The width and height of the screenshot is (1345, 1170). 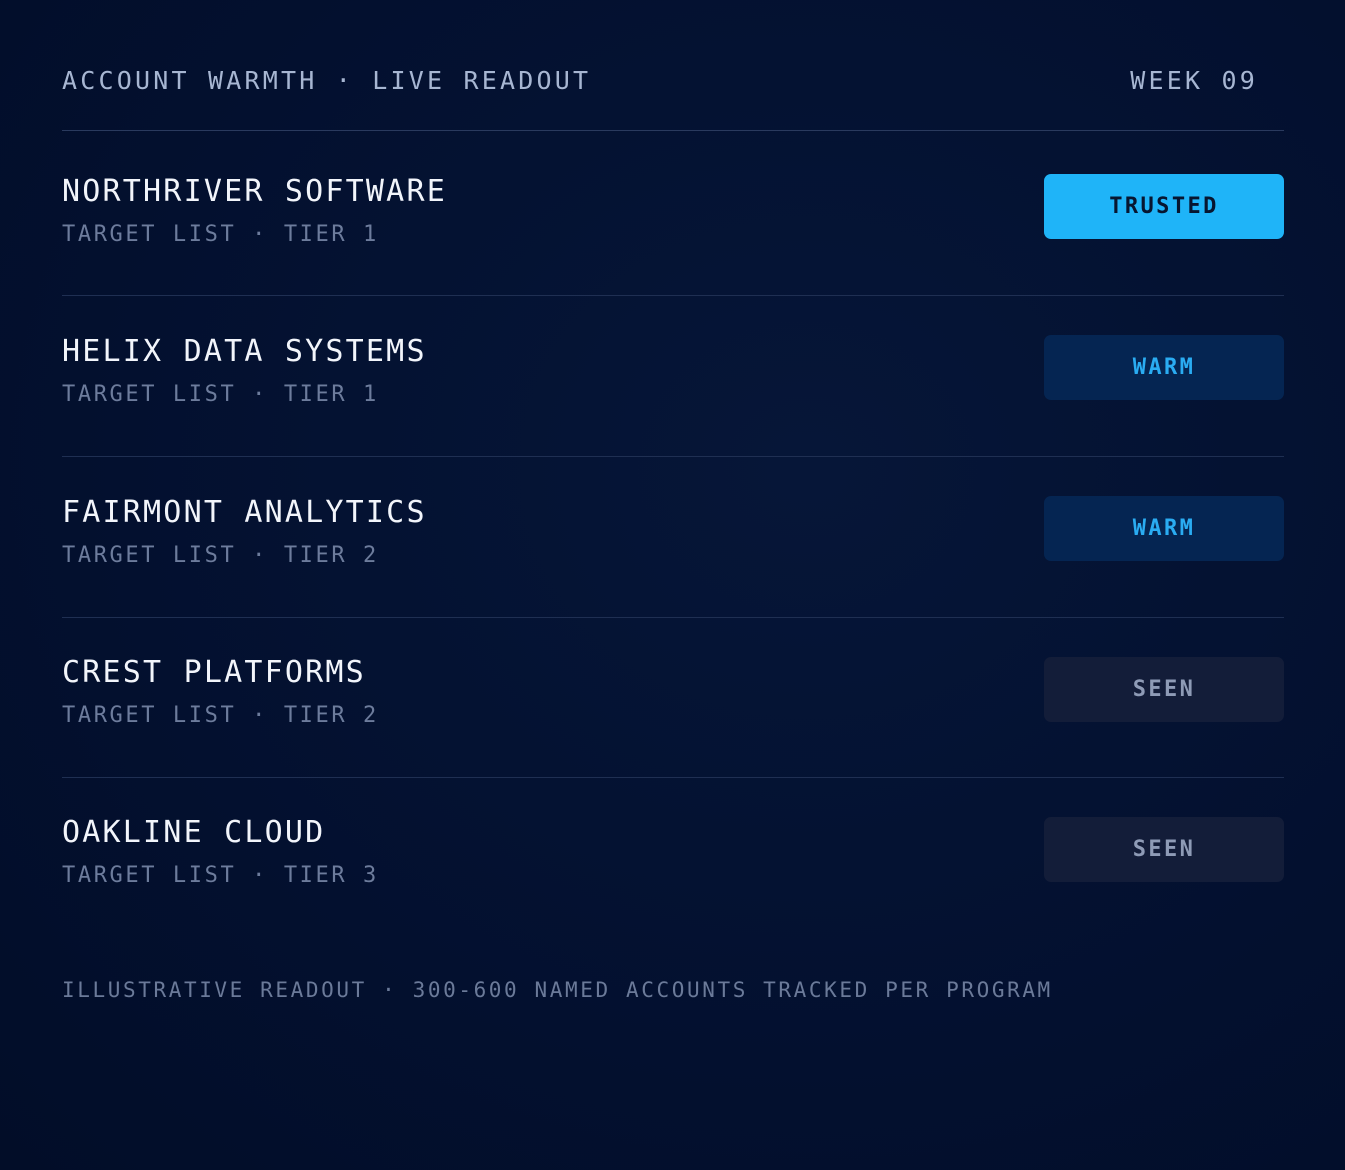 What do you see at coordinates (244, 351) in the screenshot?
I see `account-name: HELIX DATA SYSTEMS` at bounding box center [244, 351].